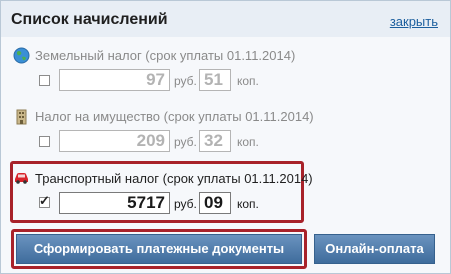  What do you see at coordinates (225, 19) in the screenshot?
I see `panel-header: Список начислений закрыть` at bounding box center [225, 19].